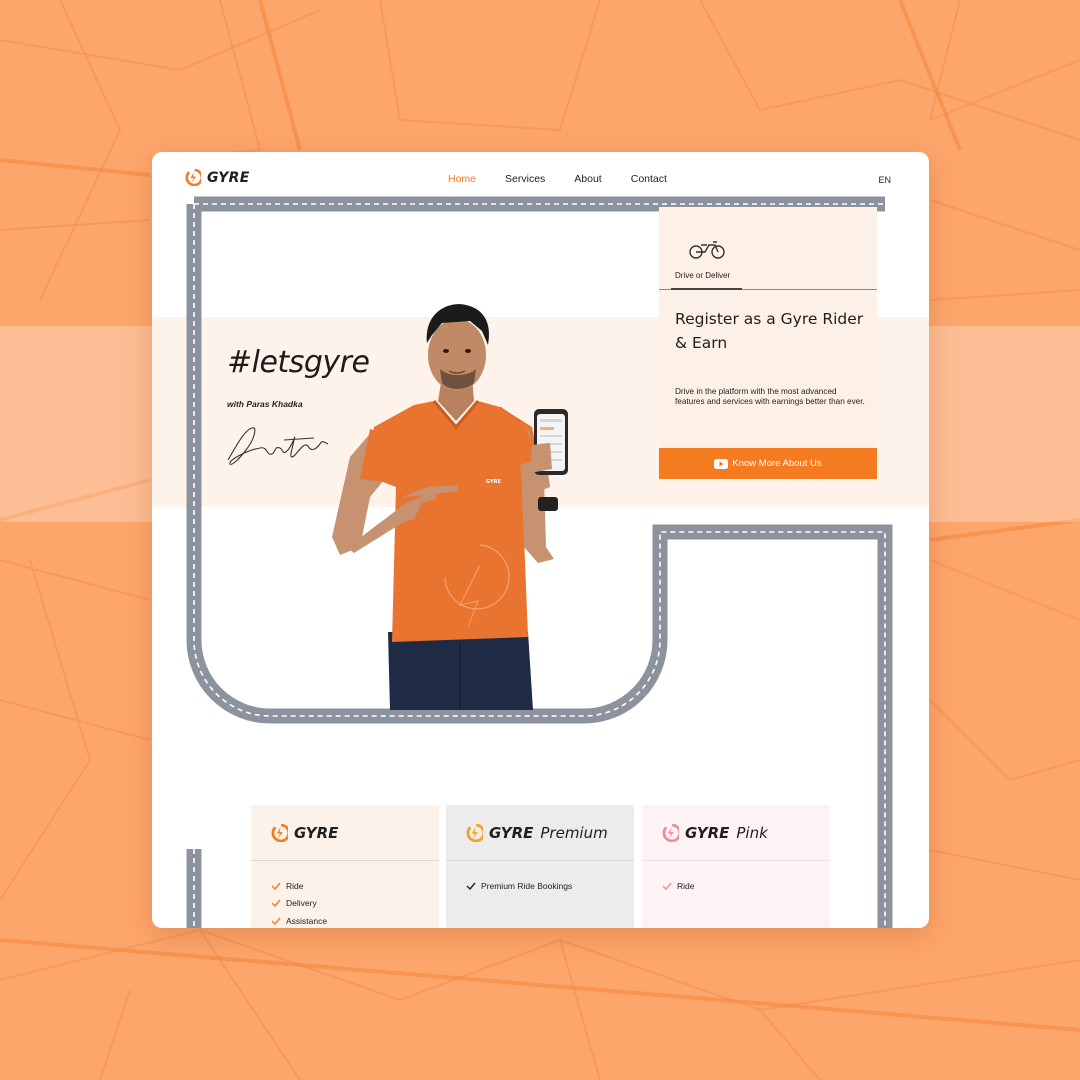  I want to click on gyre-pink-logo-icon, so click(670, 832).